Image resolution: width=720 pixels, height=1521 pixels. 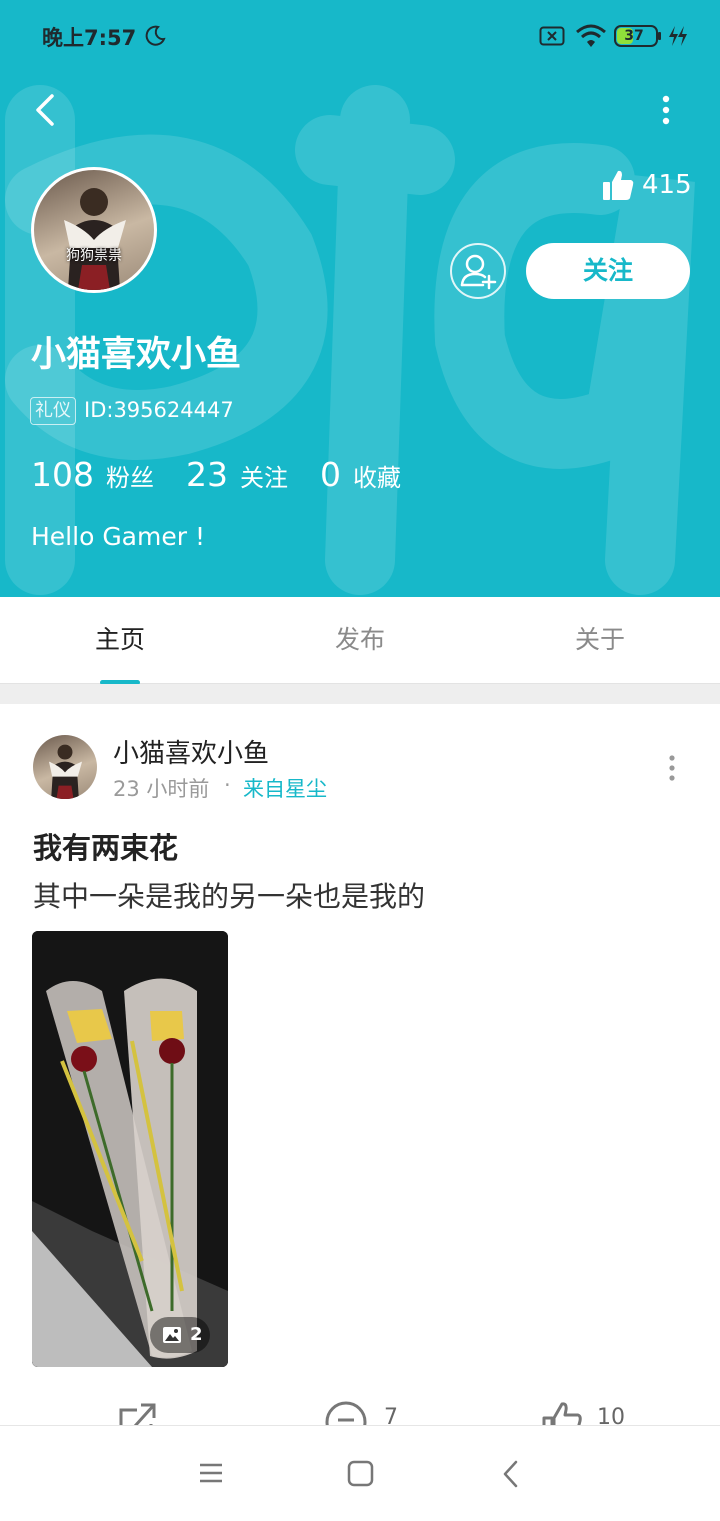 What do you see at coordinates (285, 788) in the screenshot?
I see `post-source-link: 来自星尘` at bounding box center [285, 788].